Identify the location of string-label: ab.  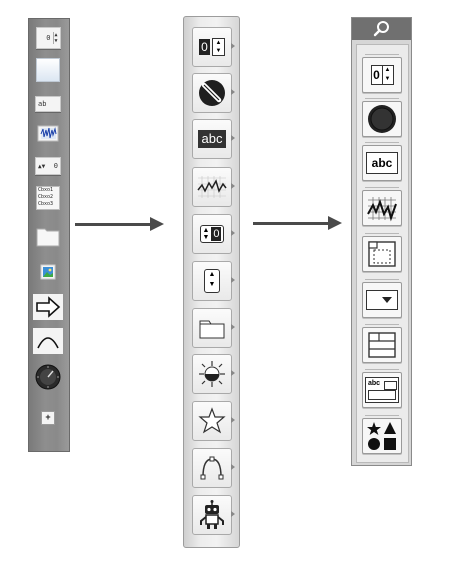
(42, 104).